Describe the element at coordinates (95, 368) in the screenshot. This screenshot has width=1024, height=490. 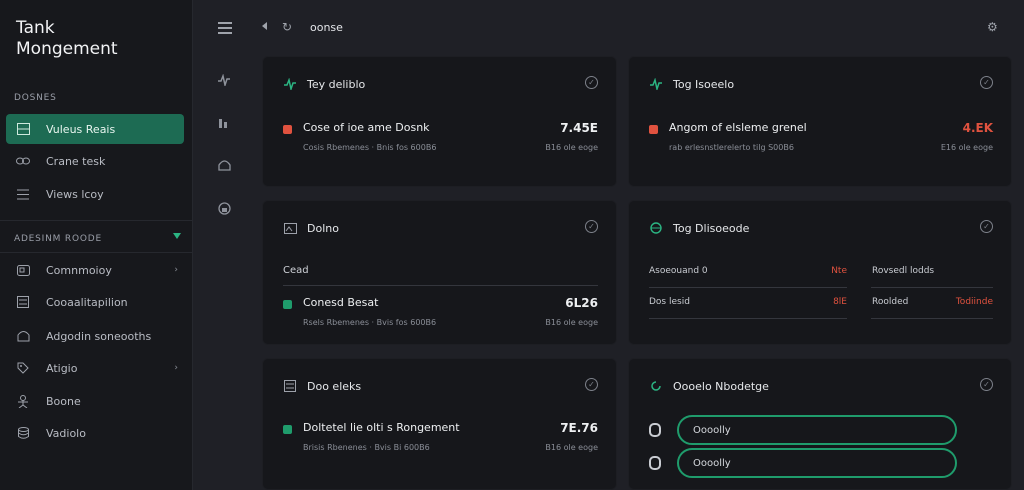
I see `sidebar-item-atigio: Atigio ›` at that location.